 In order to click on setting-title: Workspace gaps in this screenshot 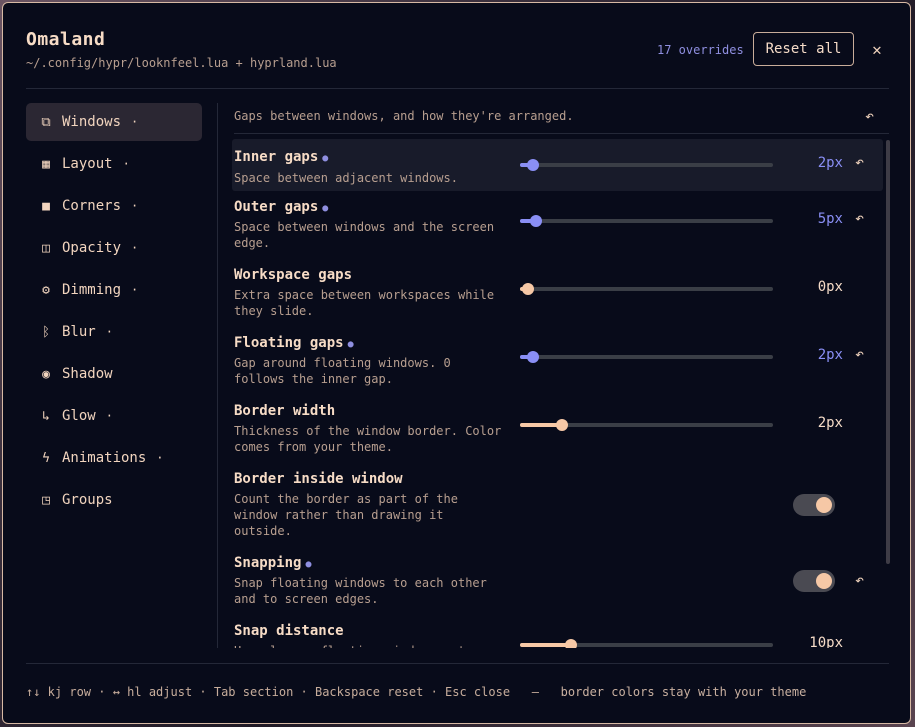, I will do `click(293, 275)`.